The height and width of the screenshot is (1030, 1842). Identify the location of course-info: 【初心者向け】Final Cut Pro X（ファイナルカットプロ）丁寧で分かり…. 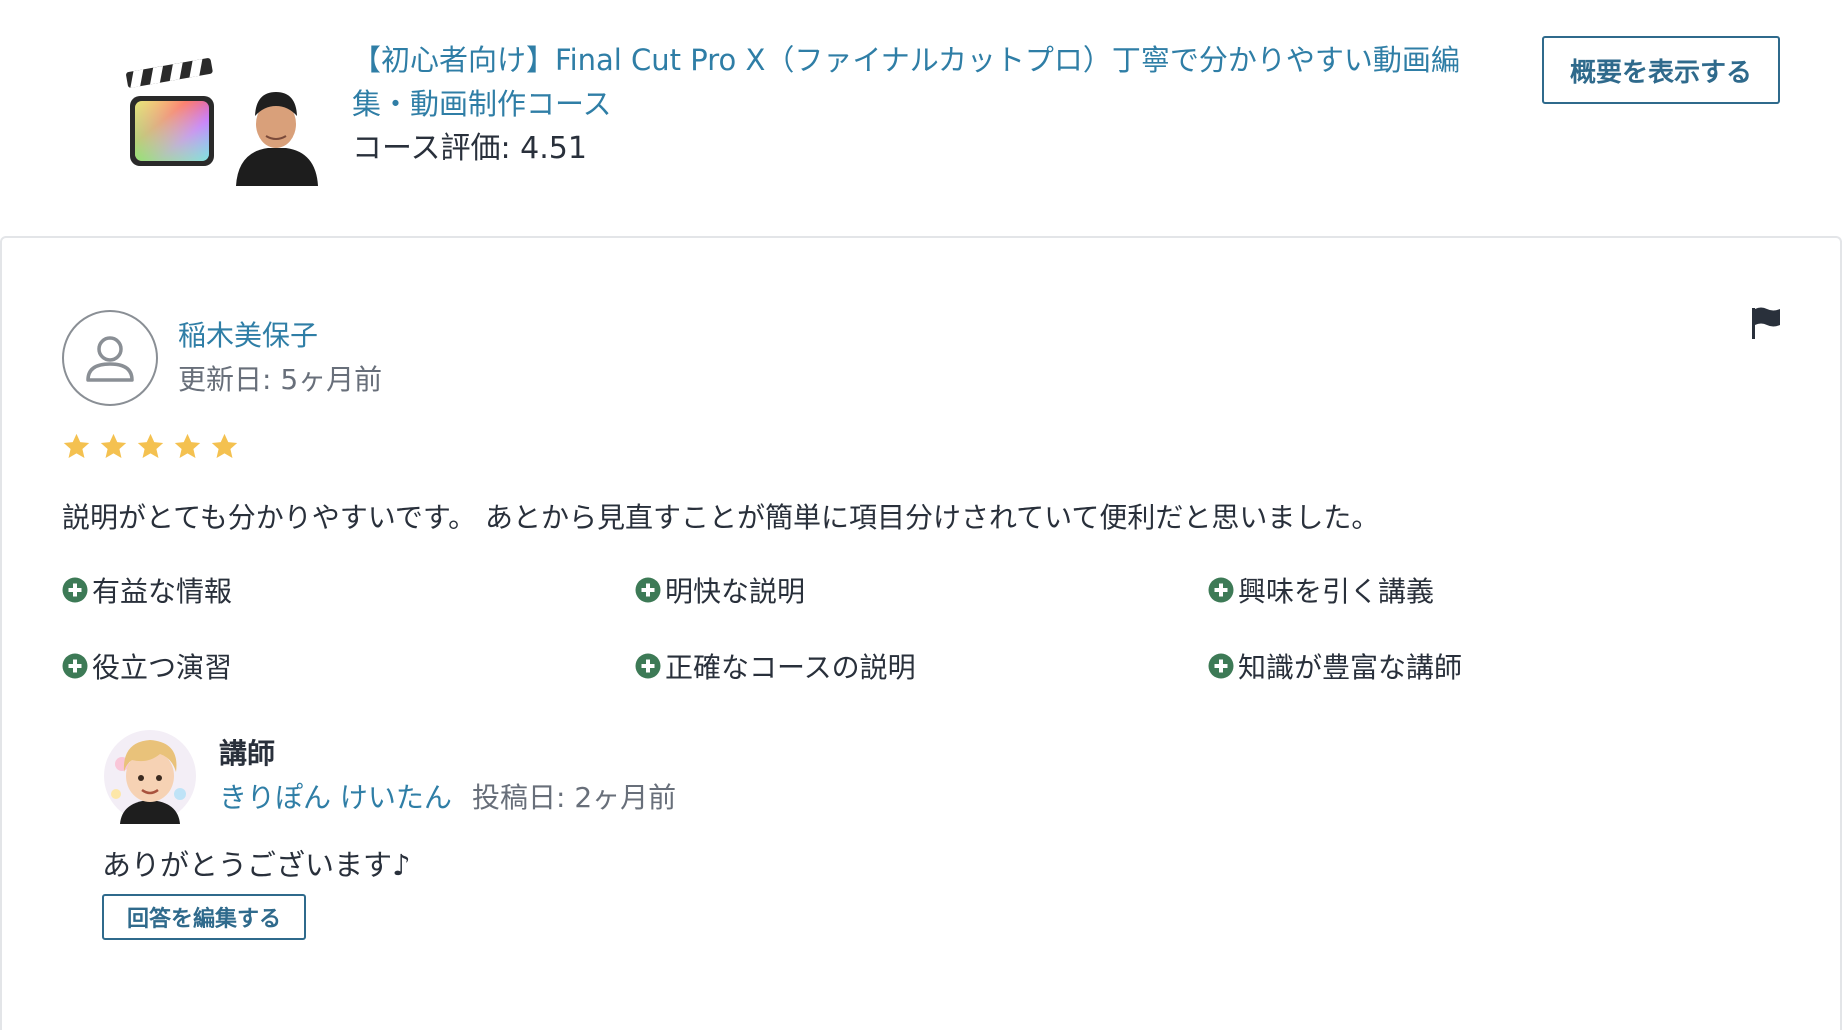
(927, 105).